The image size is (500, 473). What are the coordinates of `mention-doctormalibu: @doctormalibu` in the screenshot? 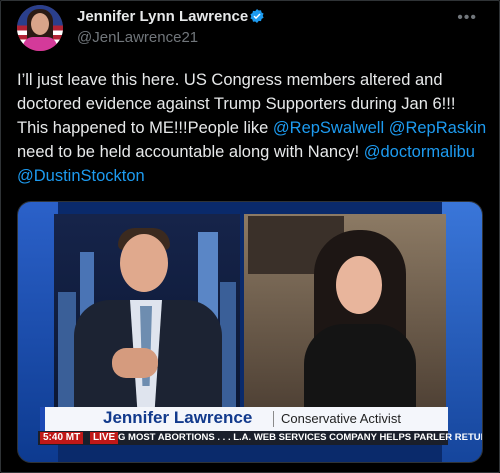 It's located at (419, 152).